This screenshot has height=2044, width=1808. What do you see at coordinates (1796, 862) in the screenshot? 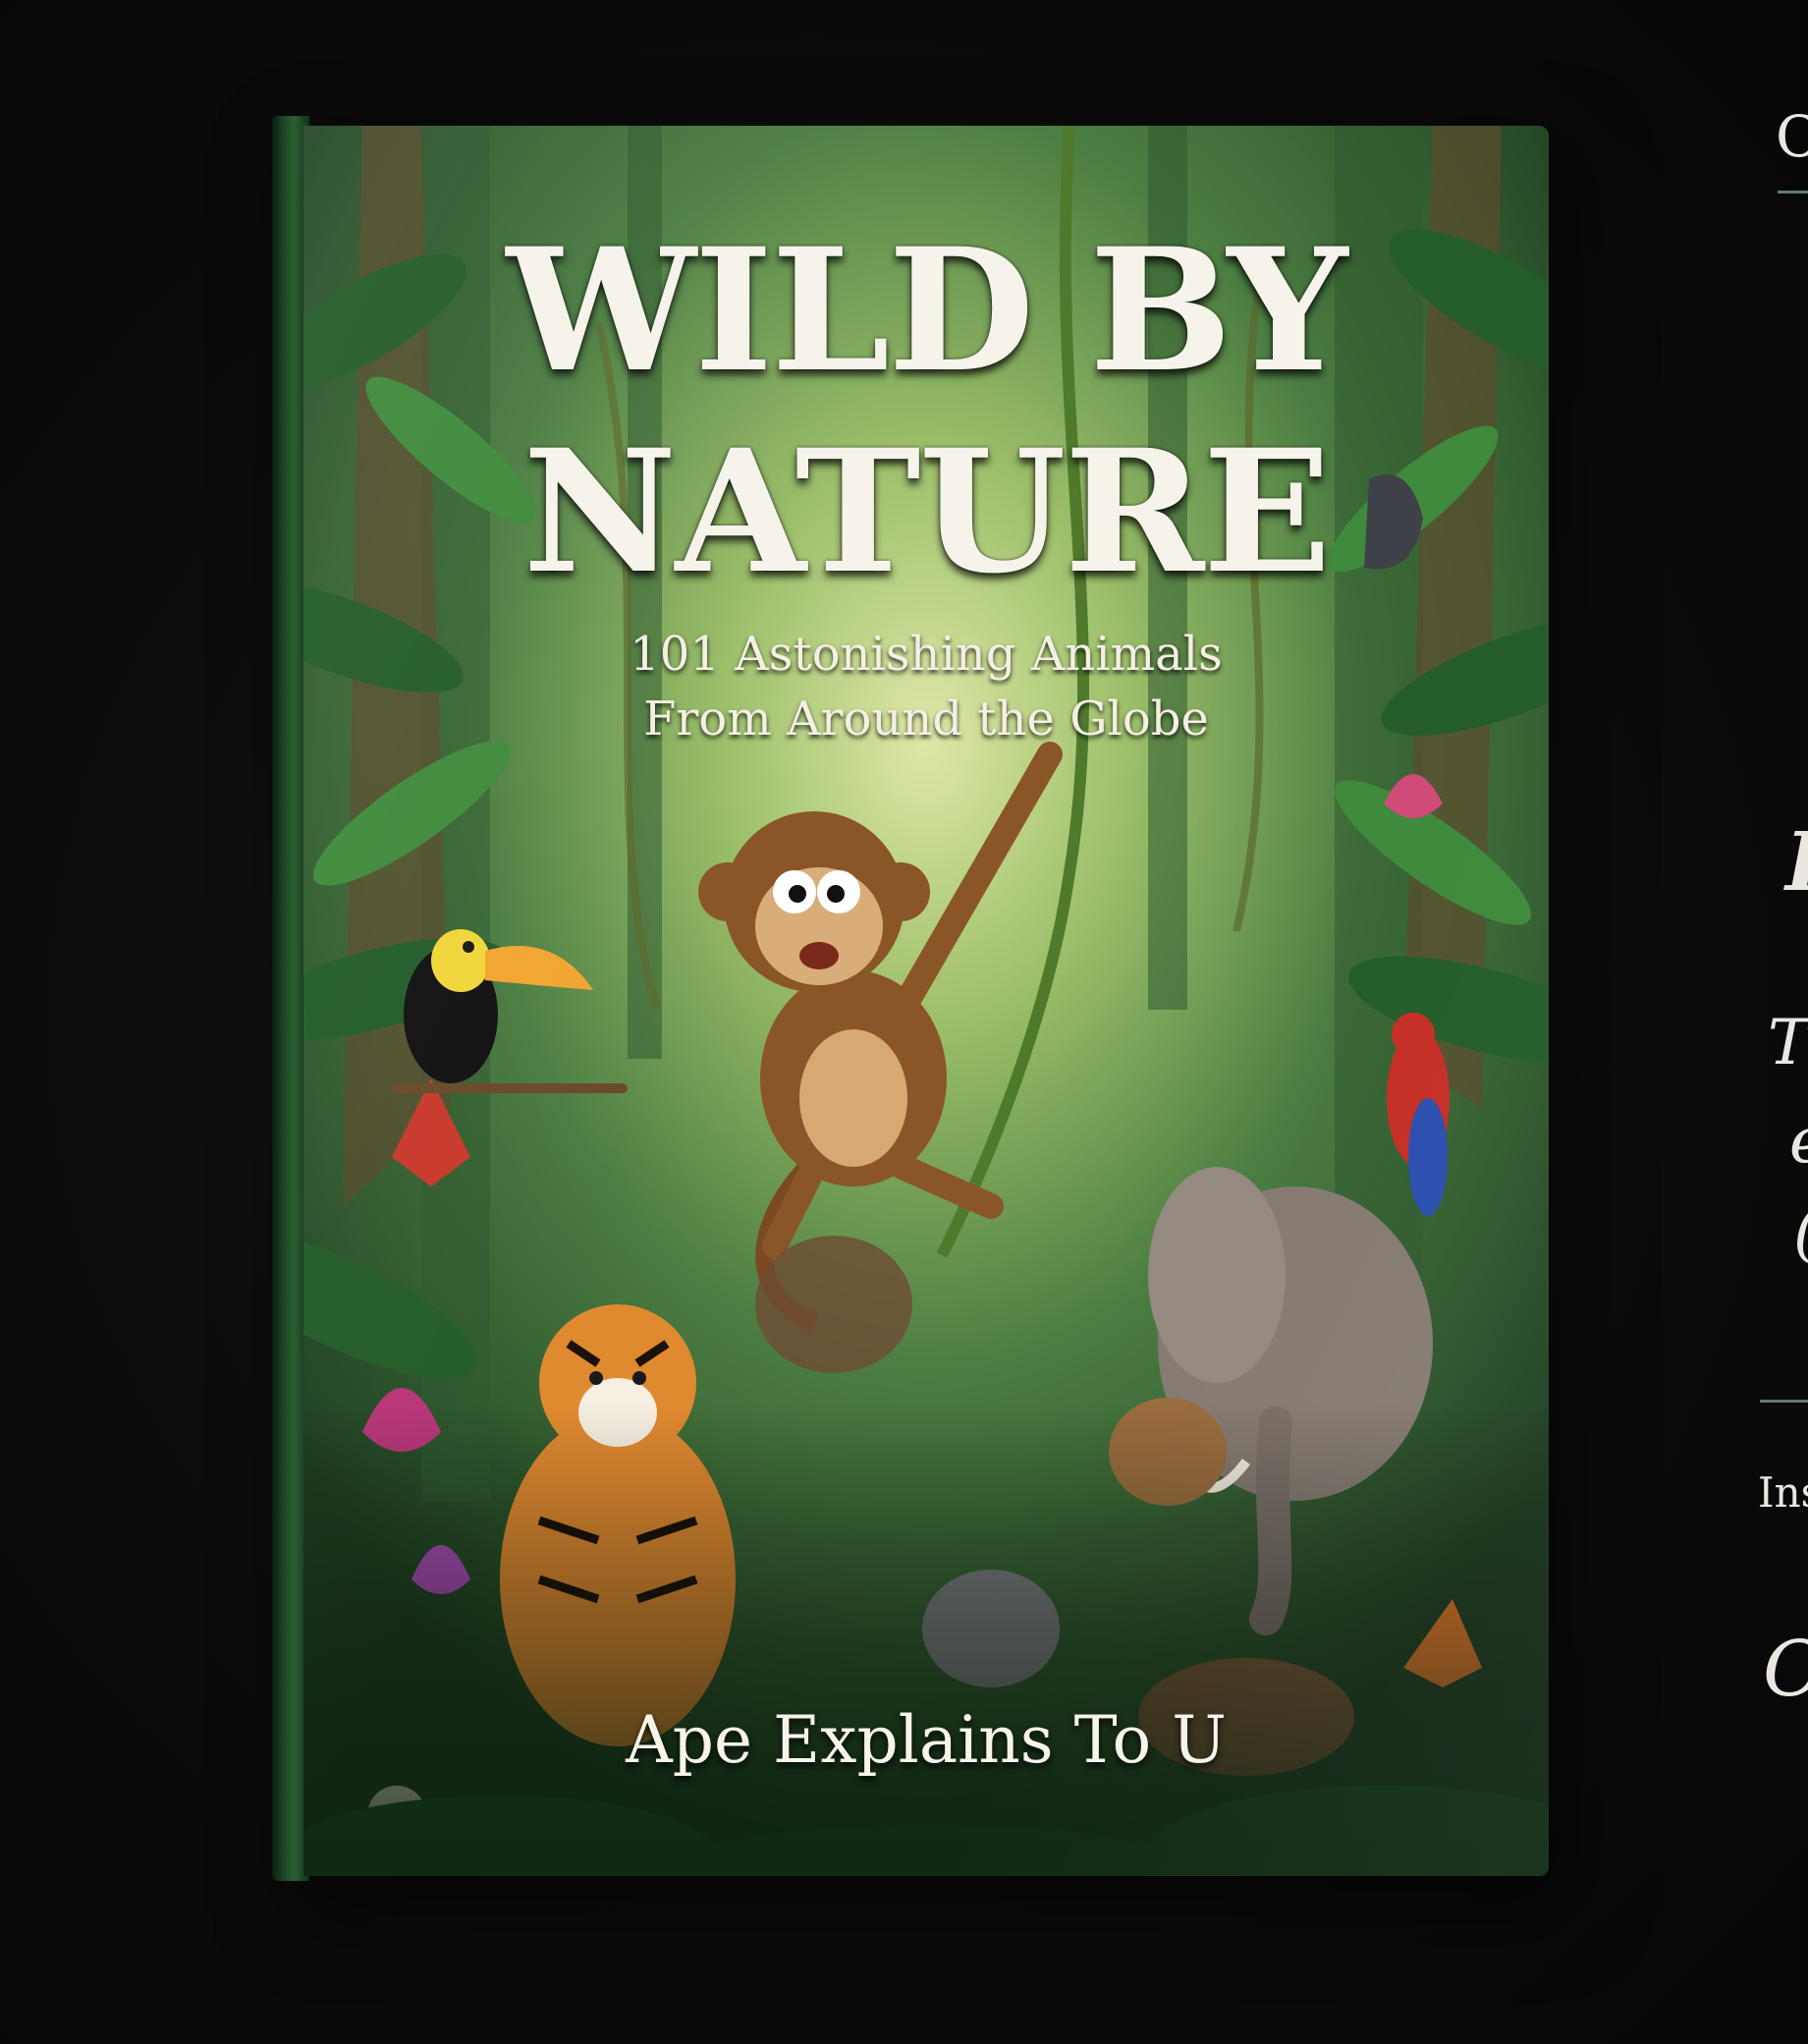
I see `side-text-fragment-1: I` at bounding box center [1796, 862].